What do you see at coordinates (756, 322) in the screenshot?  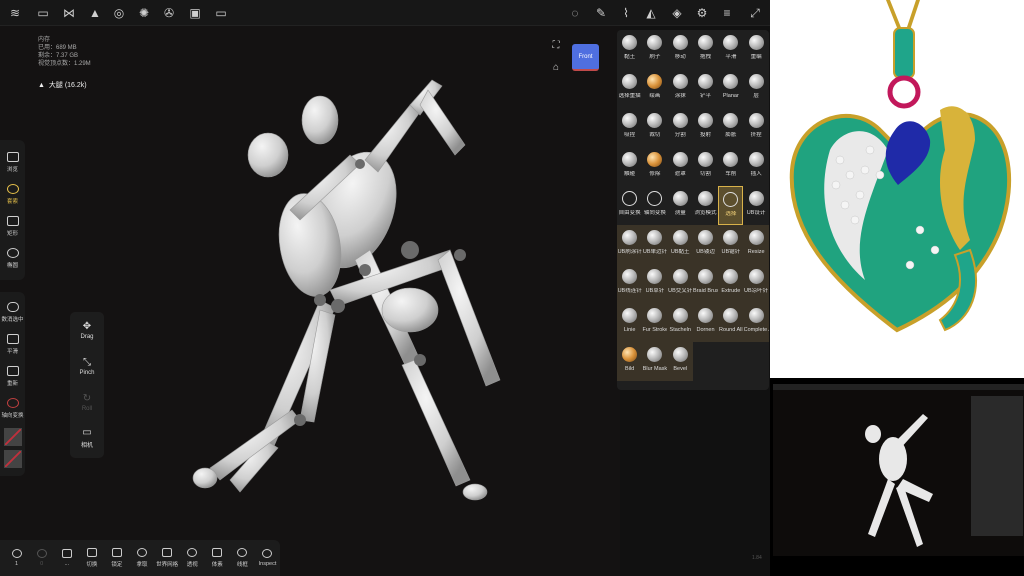 I see `brush-item: Complete Alpha` at bounding box center [756, 322].